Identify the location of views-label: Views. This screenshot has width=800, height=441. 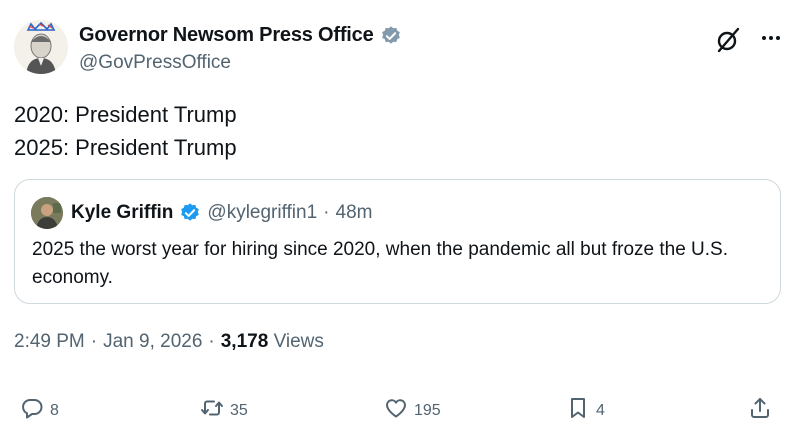
(298, 341).